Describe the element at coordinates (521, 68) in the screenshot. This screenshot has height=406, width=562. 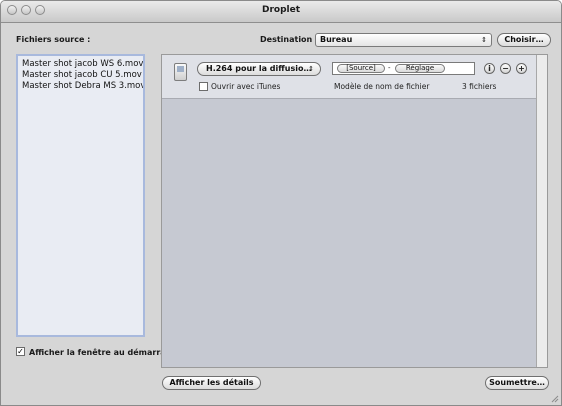
I see `add-icon: +` at that location.